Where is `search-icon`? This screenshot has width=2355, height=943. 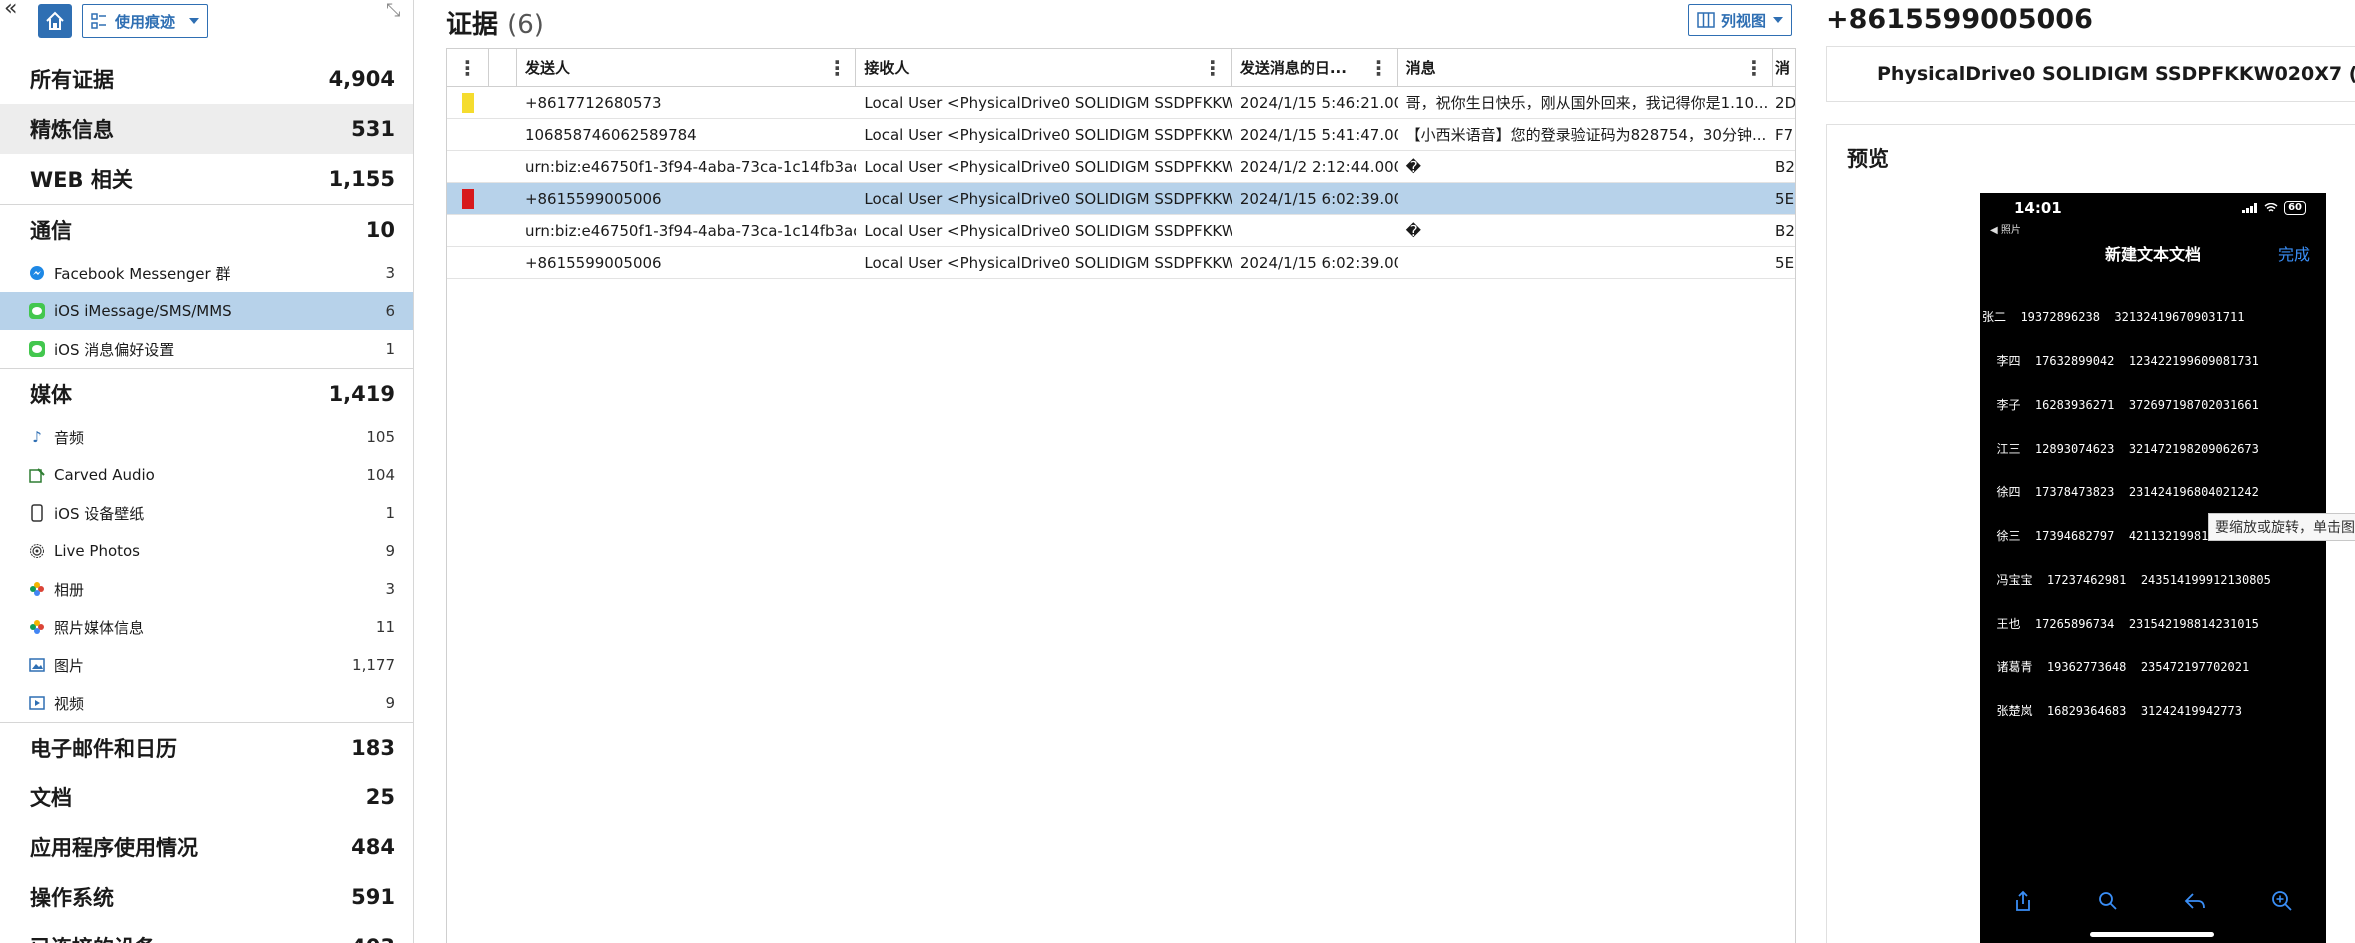
search-icon is located at coordinates (2108, 901).